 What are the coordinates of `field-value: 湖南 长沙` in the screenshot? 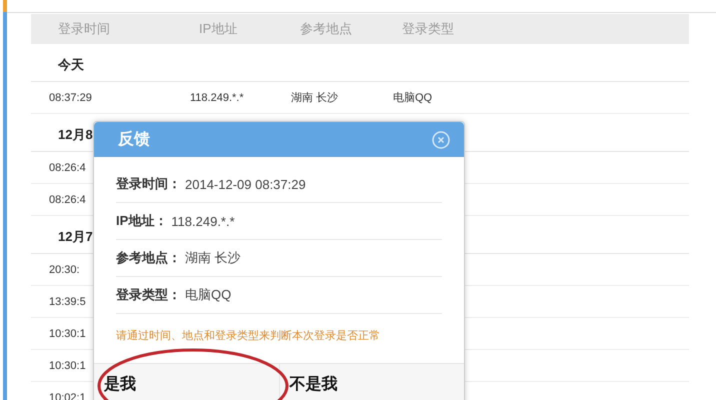 It's located at (213, 258).